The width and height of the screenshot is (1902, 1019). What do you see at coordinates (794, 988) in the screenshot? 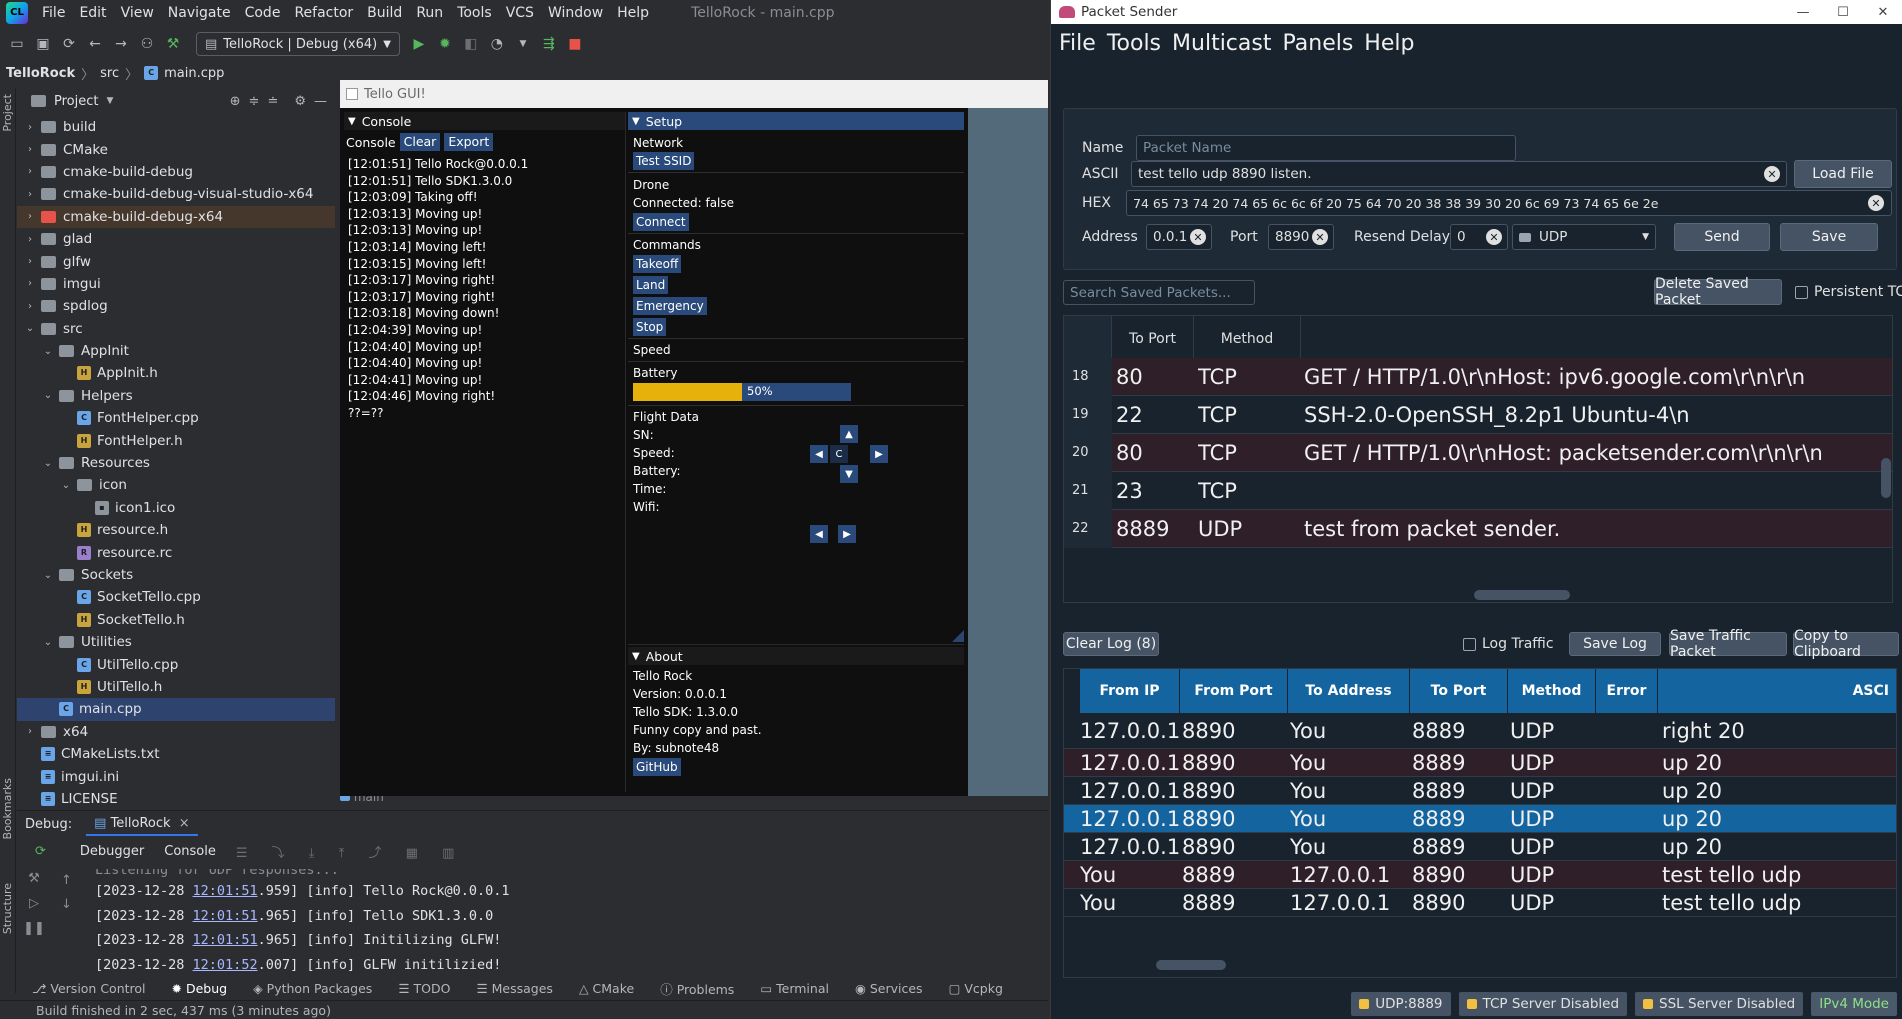
I see `tab-terminal: ▭ Terminal` at bounding box center [794, 988].